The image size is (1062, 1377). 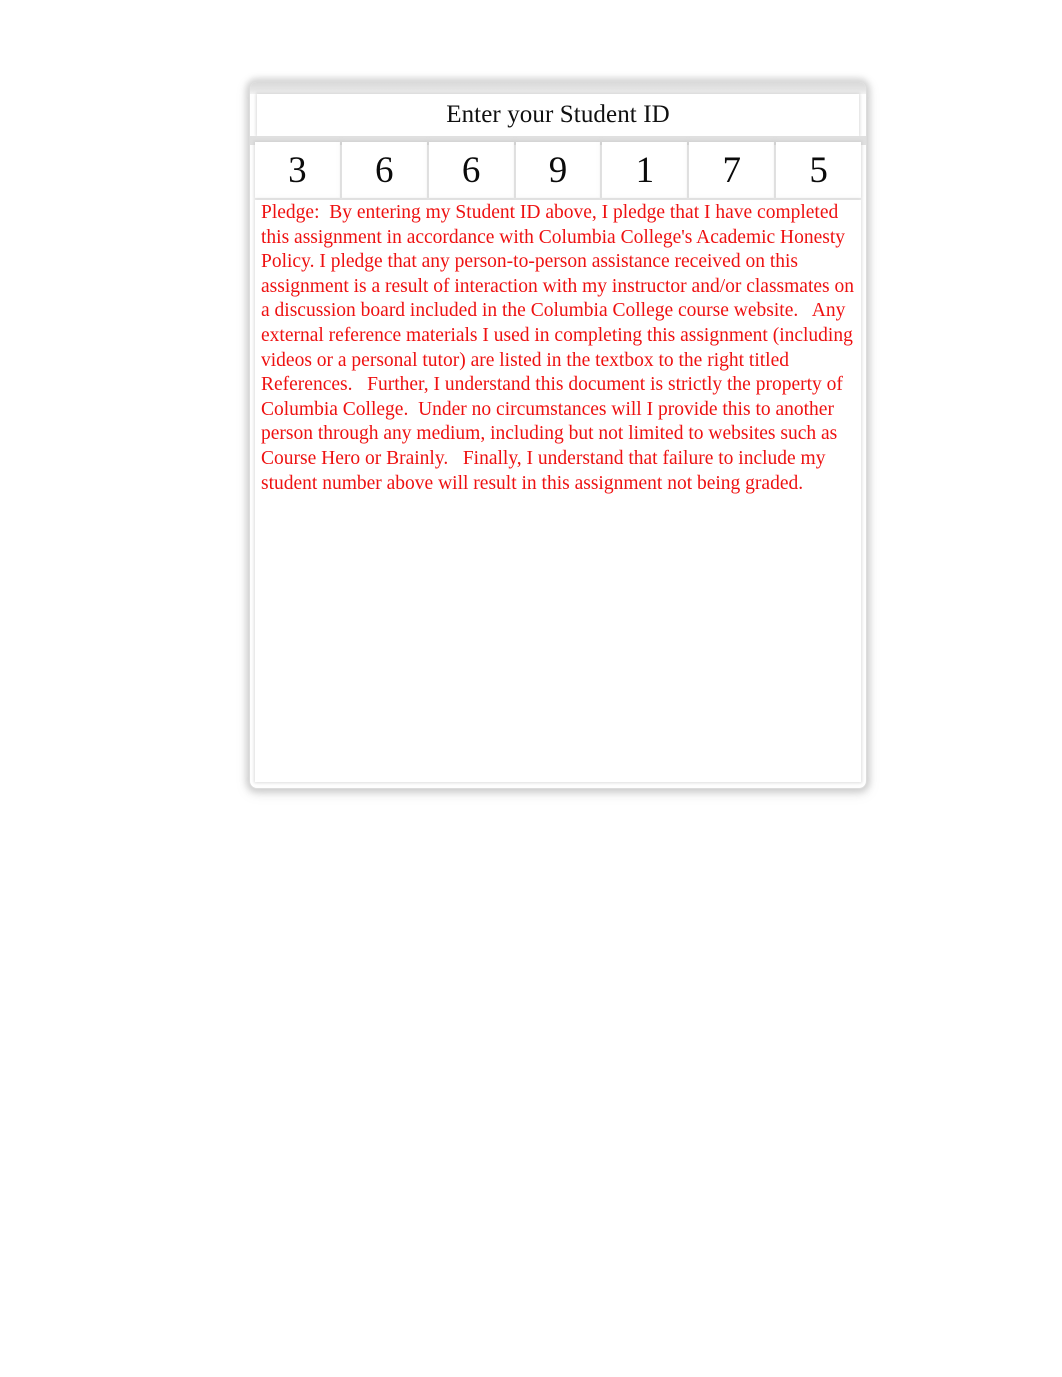 I want to click on frame-top-band, so click(x=558, y=88).